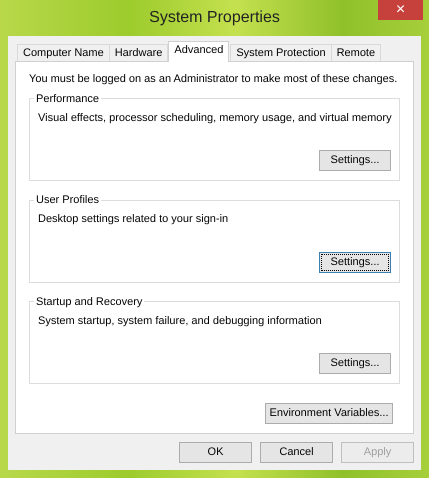 The image size is (429, 478). Describe the element at coordinates (63, 53) in the screenshot. I see `tab: Computer Name` at that location.